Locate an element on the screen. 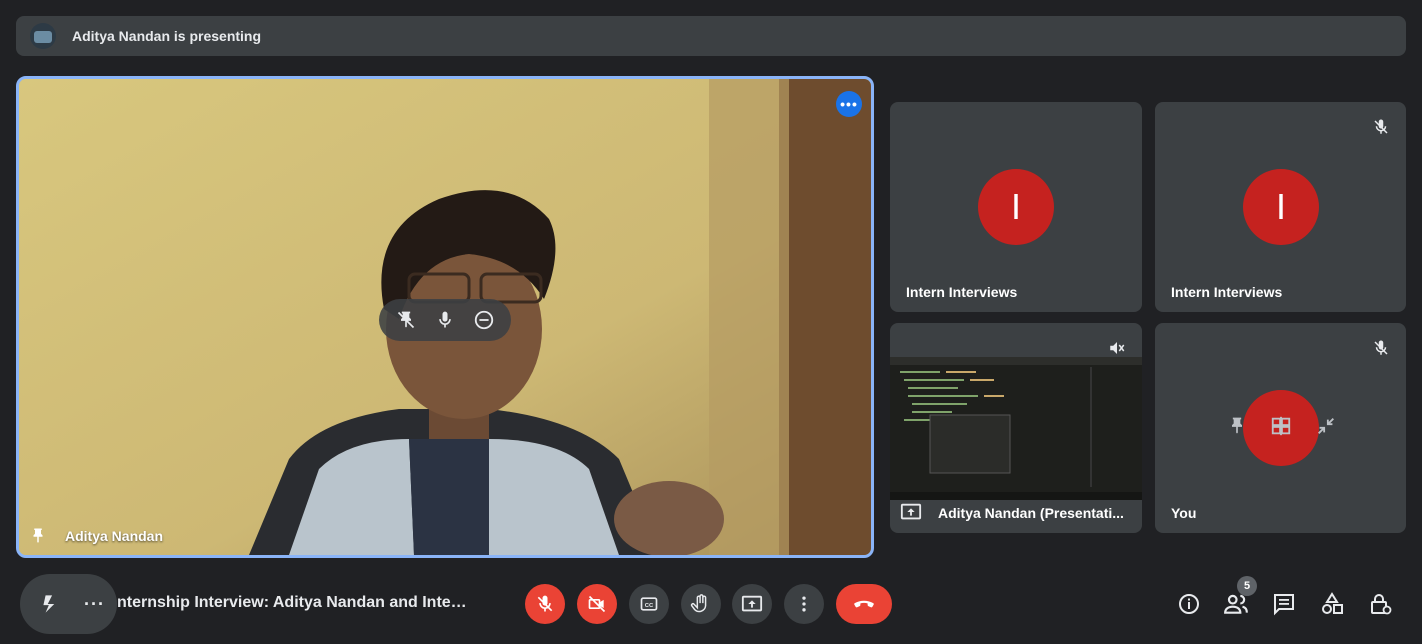 This screenshot has height=644, width=1422. captions-button: CC is located at coordinates (649, 604).